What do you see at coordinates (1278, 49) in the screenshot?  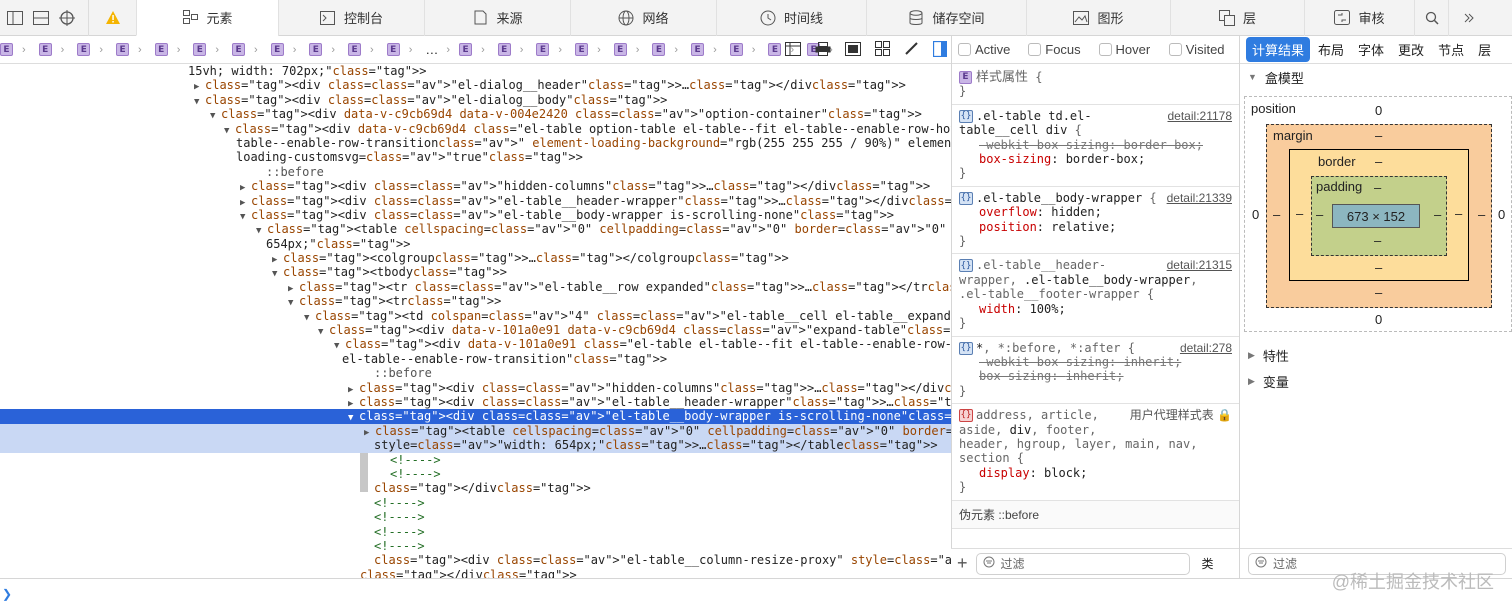 I see `tab-computed: 计算结果` at bounding box center [1278, 49].